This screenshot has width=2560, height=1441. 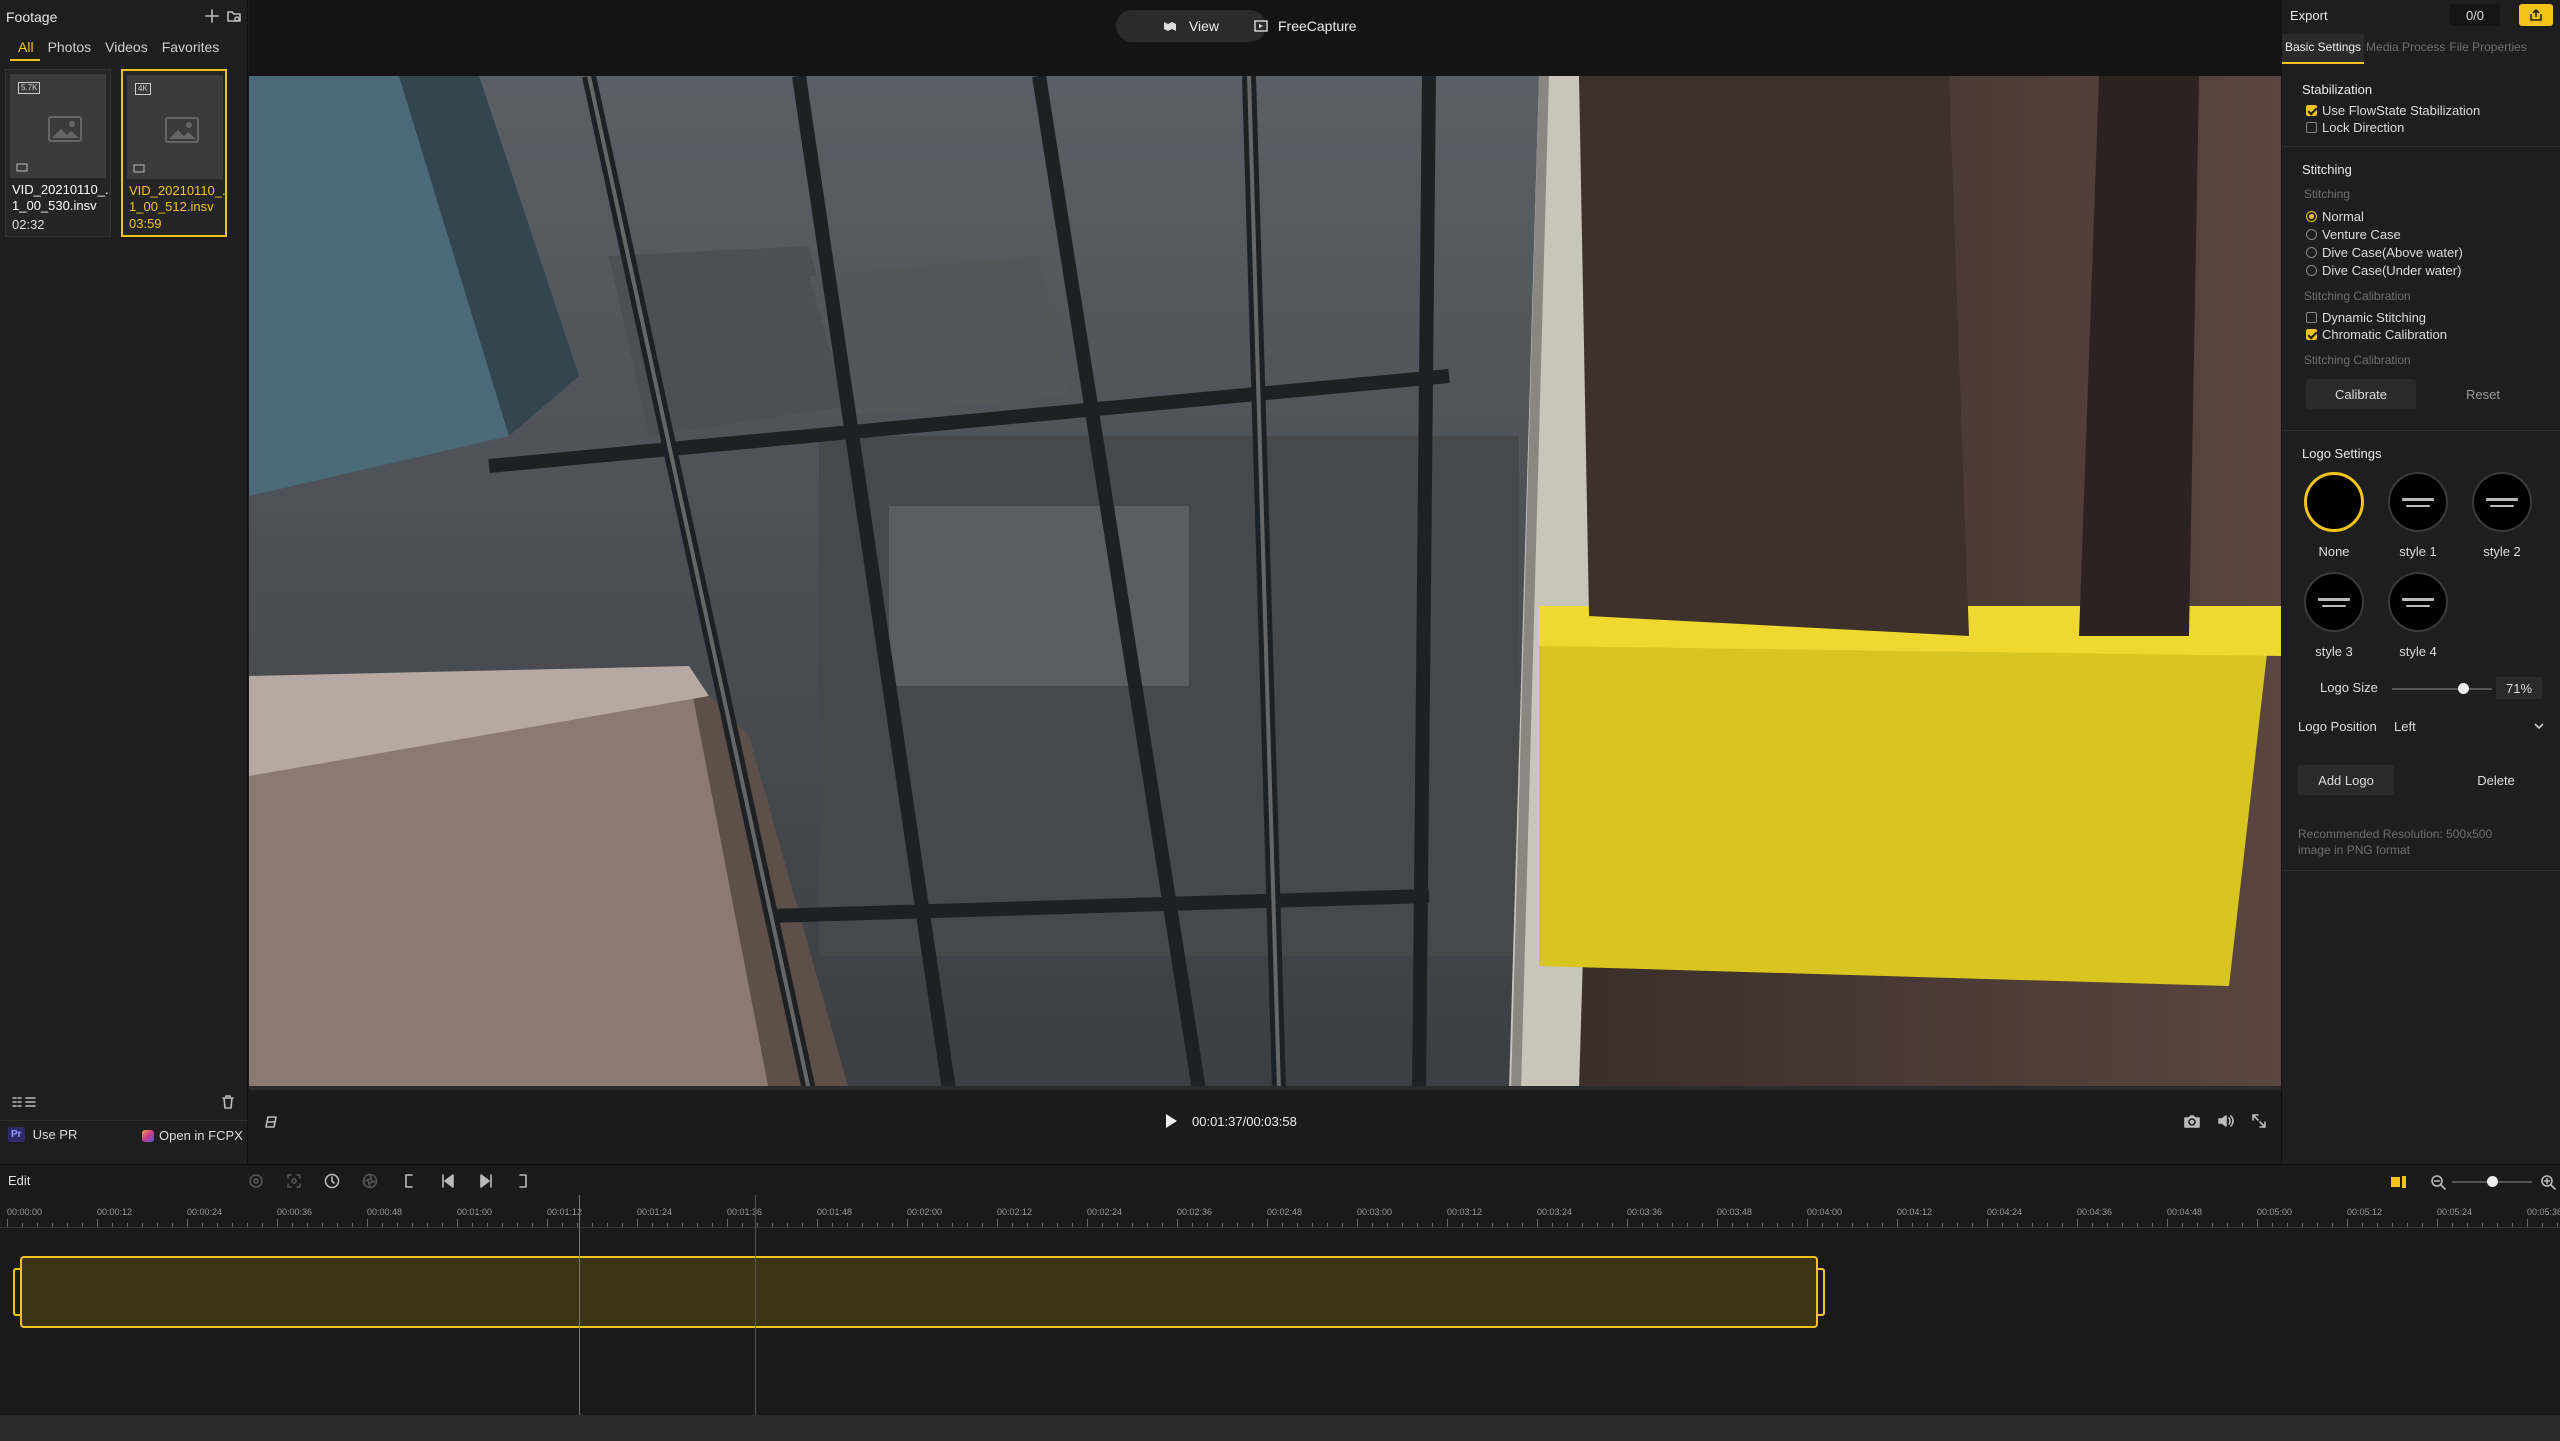 What do you see at coordinates (1191, 26) in the screenshot?
I see `view-button: View` at bounding box center [1191, 26].